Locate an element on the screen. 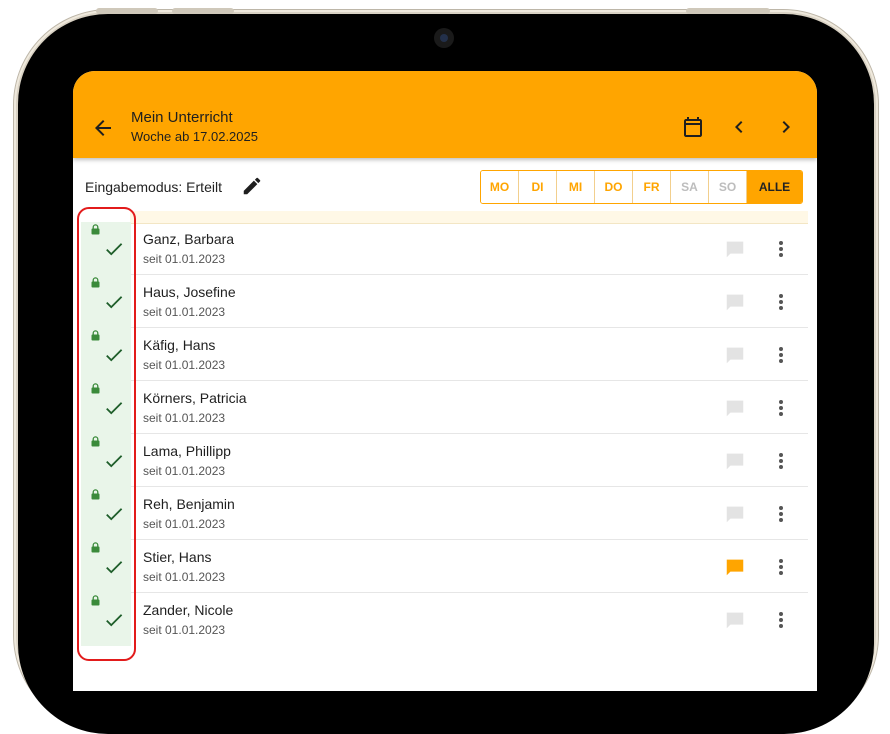  day-filter-mo: MO is located at coordinates (500, 187).